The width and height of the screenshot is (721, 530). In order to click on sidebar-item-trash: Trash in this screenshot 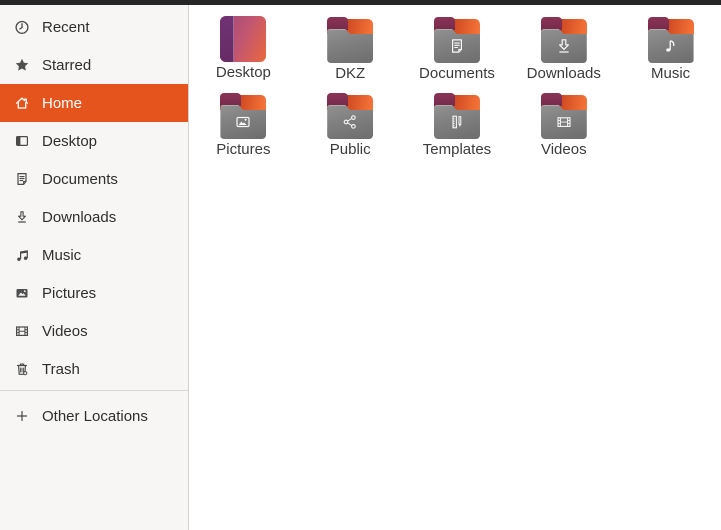, I will do `click(94, 369)`.